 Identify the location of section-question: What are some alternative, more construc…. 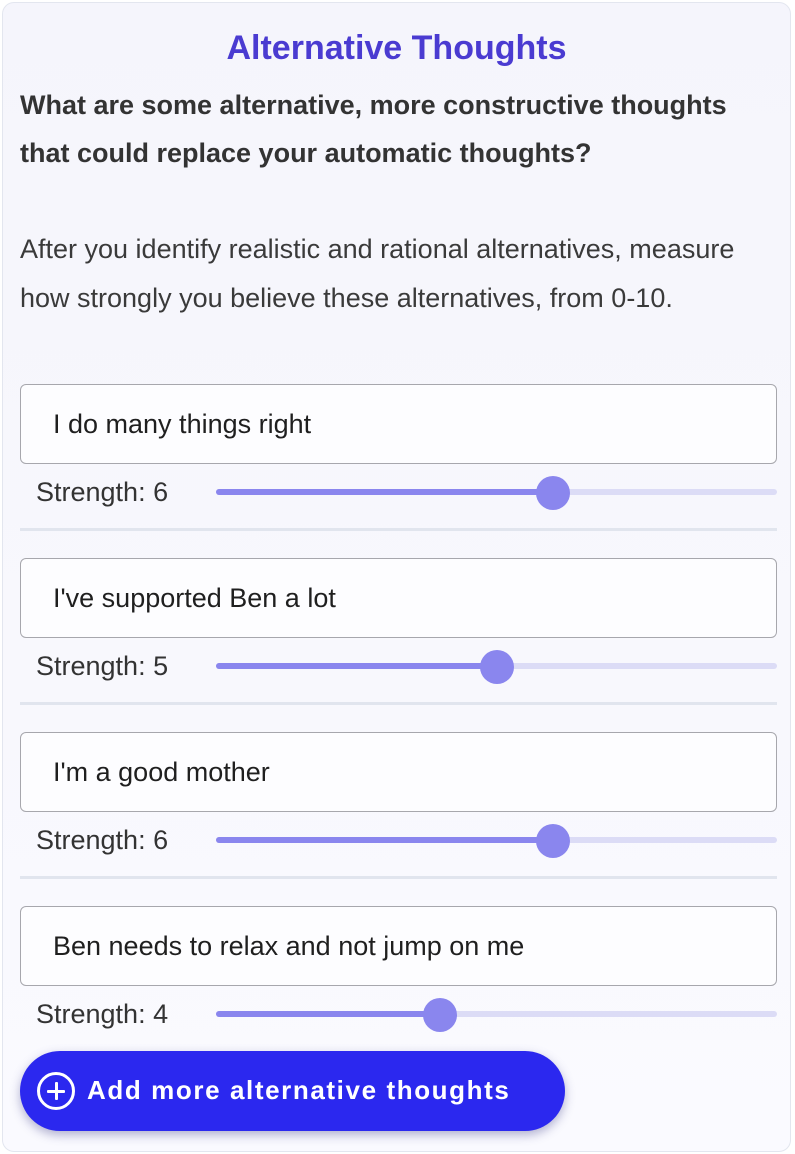
(373, 129).